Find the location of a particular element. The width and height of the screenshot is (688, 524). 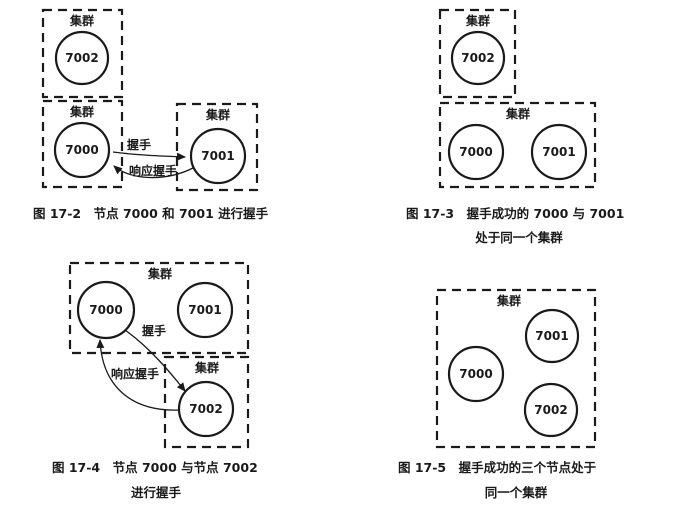

fig4-caption-line2: 进行握手 is located at coordinates (156, 492).